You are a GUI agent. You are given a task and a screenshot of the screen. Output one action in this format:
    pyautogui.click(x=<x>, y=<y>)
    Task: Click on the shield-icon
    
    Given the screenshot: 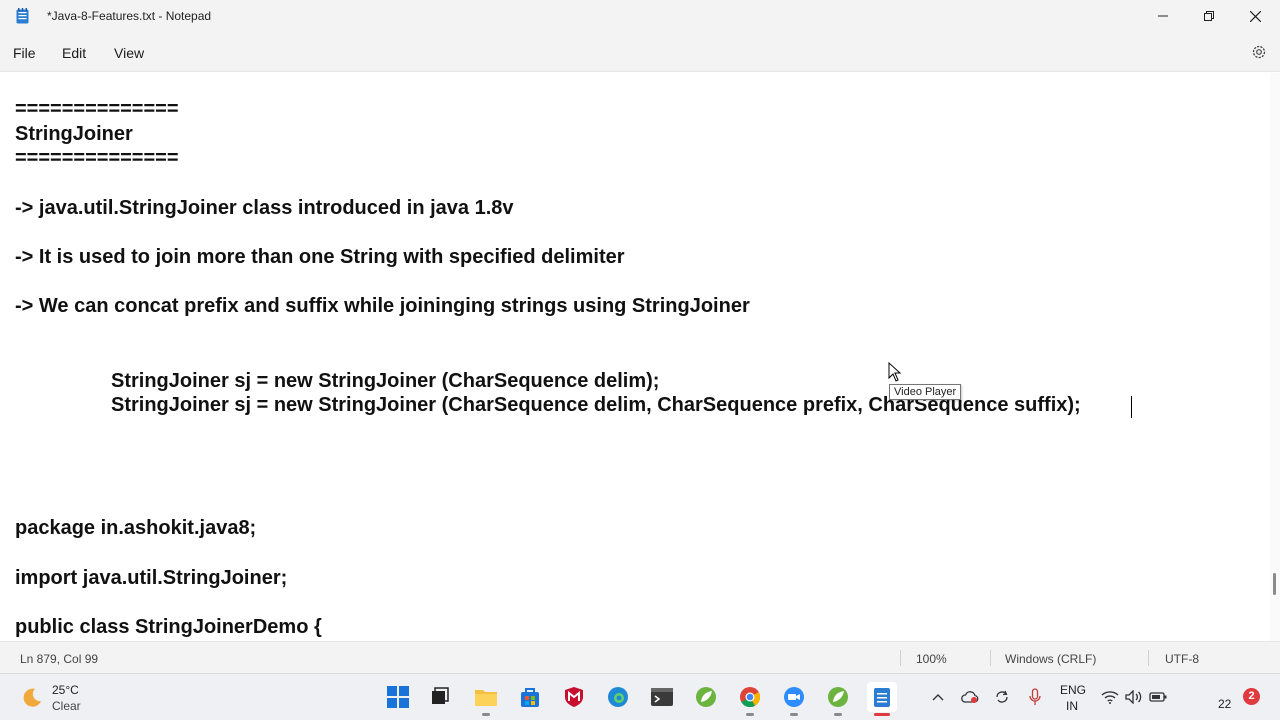 What is the action you would take?
    pyautogui.click(x=574, y=697)
    